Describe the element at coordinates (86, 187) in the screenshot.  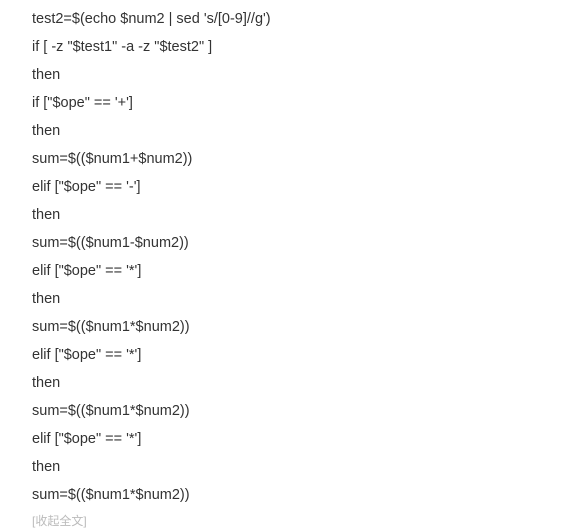
I see `code-line: elif ["$ope" == '-']` at that location.